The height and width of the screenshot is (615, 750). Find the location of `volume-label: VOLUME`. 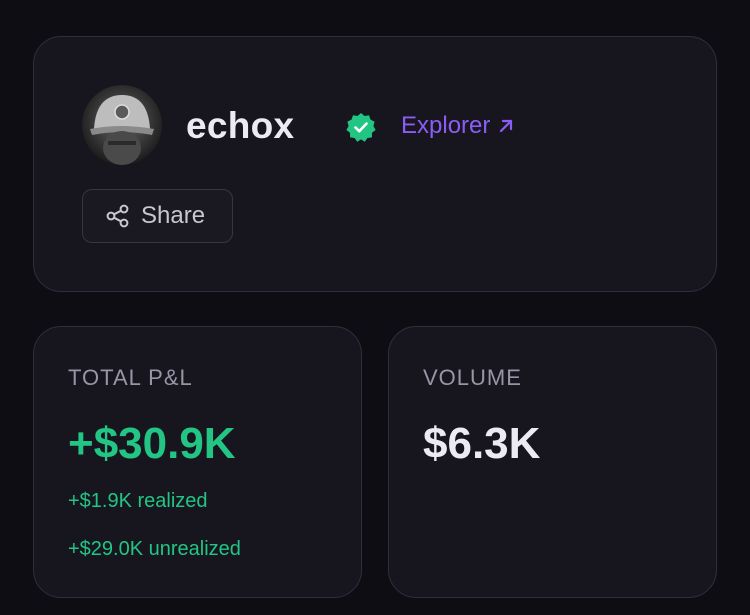

volume-label: VOLUME is located at coordinates (472, 377).